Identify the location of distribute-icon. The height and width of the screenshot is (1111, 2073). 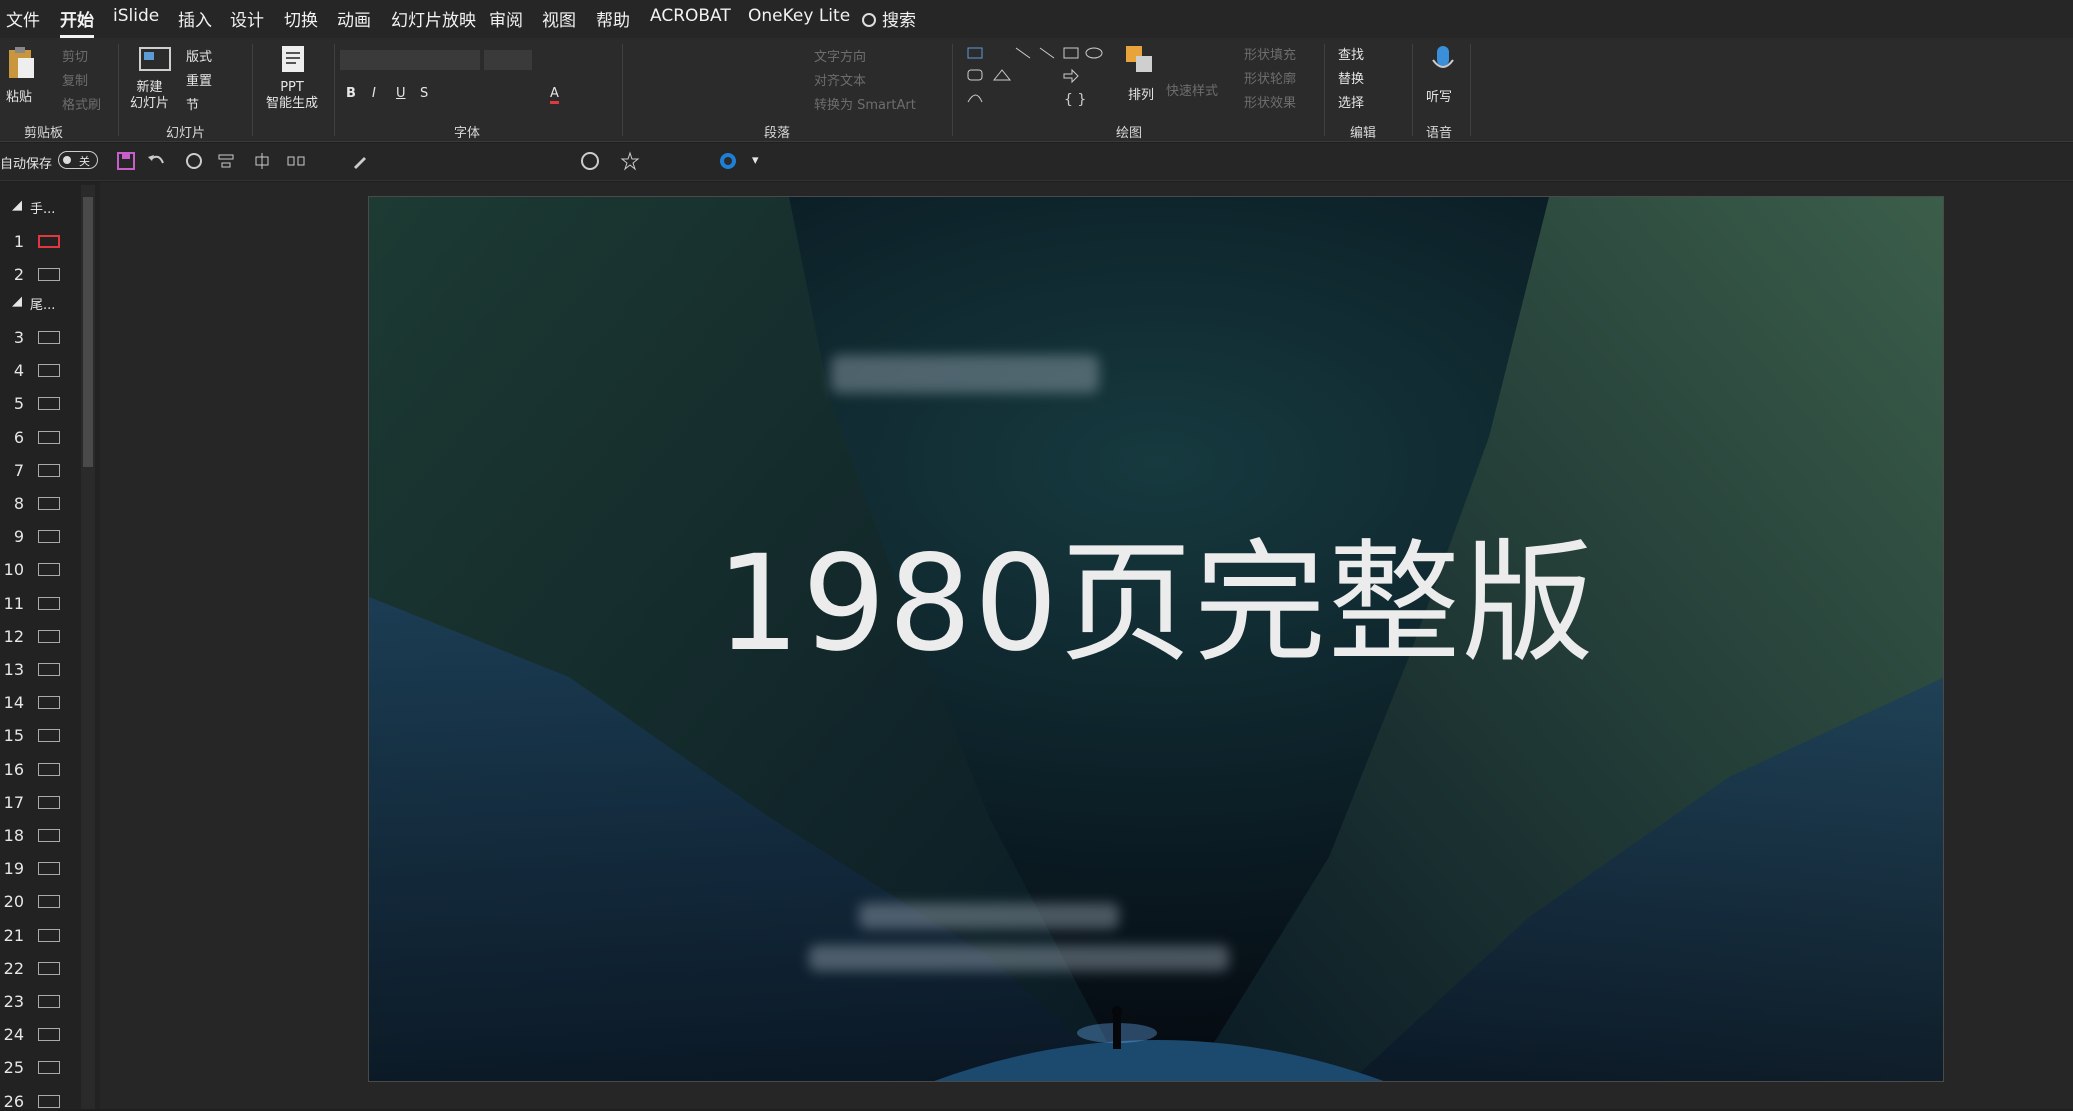
(262, 161).